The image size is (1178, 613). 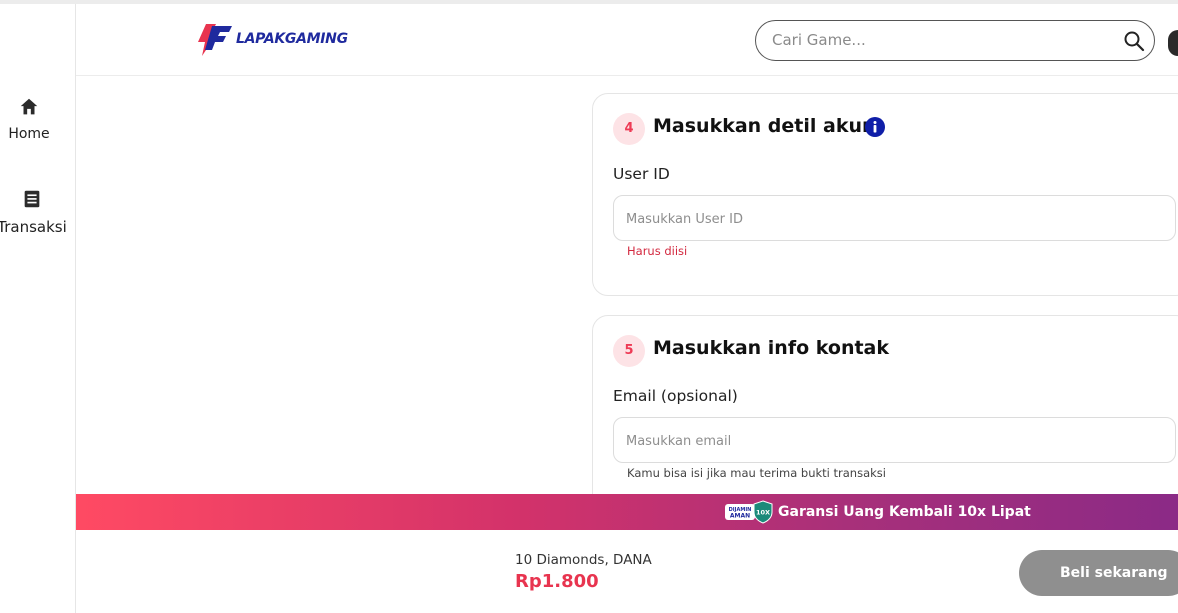 What do you see at coordinates (641, 174) in the screenshot?
I see `user-id-label: User ID` at bounding box center [641, 174].